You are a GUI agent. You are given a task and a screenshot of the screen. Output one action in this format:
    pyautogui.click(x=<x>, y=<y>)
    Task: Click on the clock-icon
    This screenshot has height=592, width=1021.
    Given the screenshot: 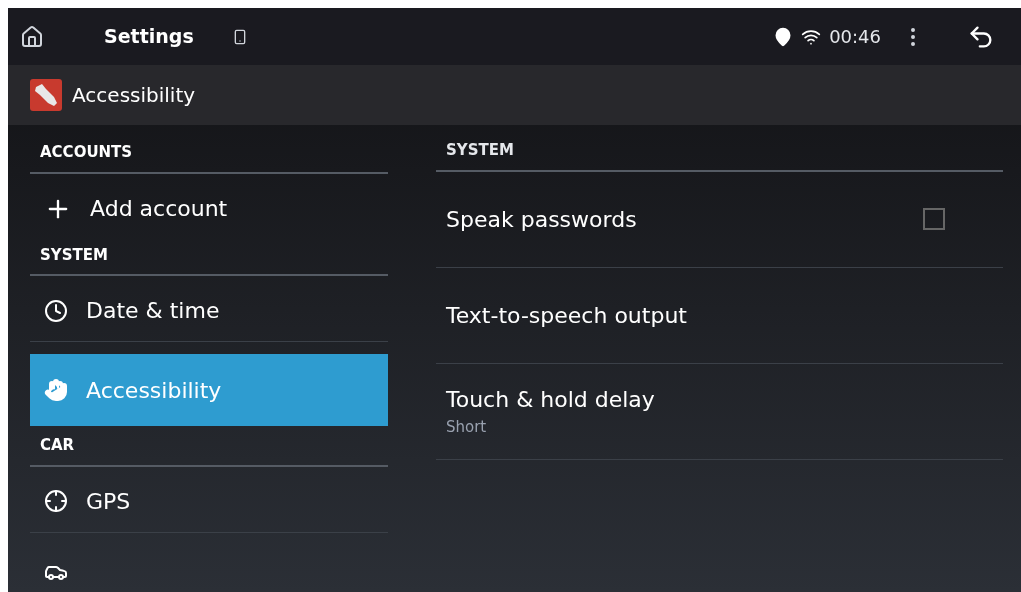 What is the action you would take?
    pyautogui.click(x=56, y=310)
    